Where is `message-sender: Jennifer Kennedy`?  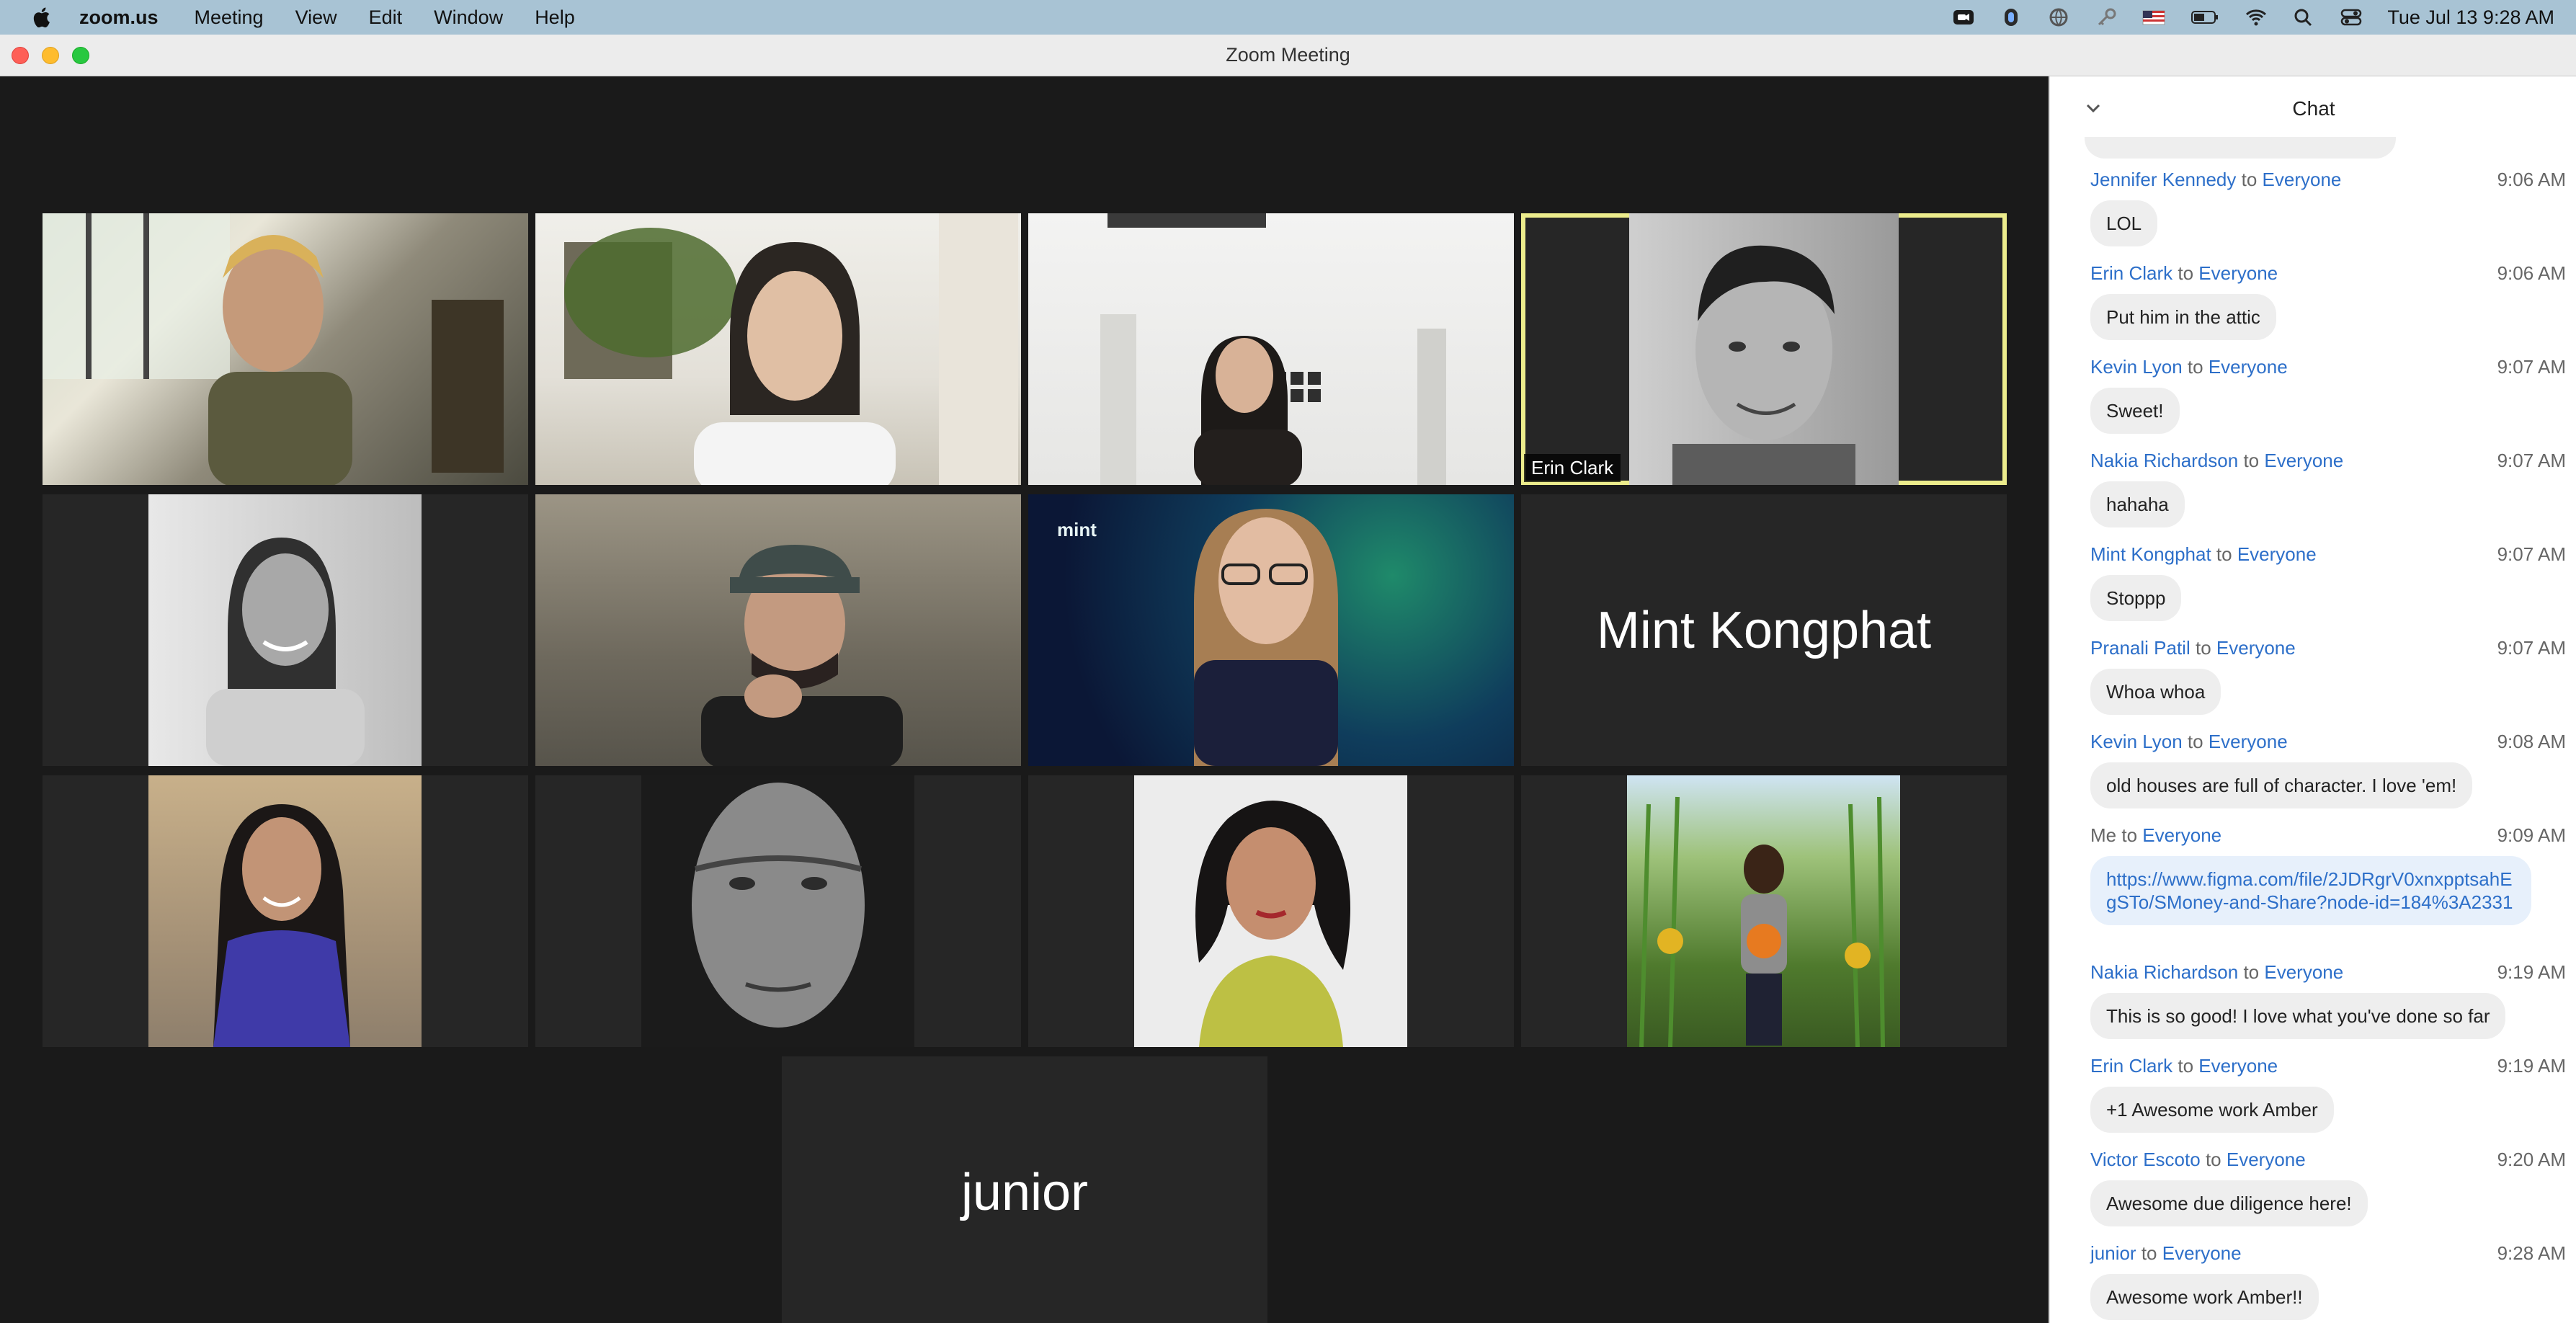
message-sender: Jennifer Kennedy is located at coordinates (2163, 179).